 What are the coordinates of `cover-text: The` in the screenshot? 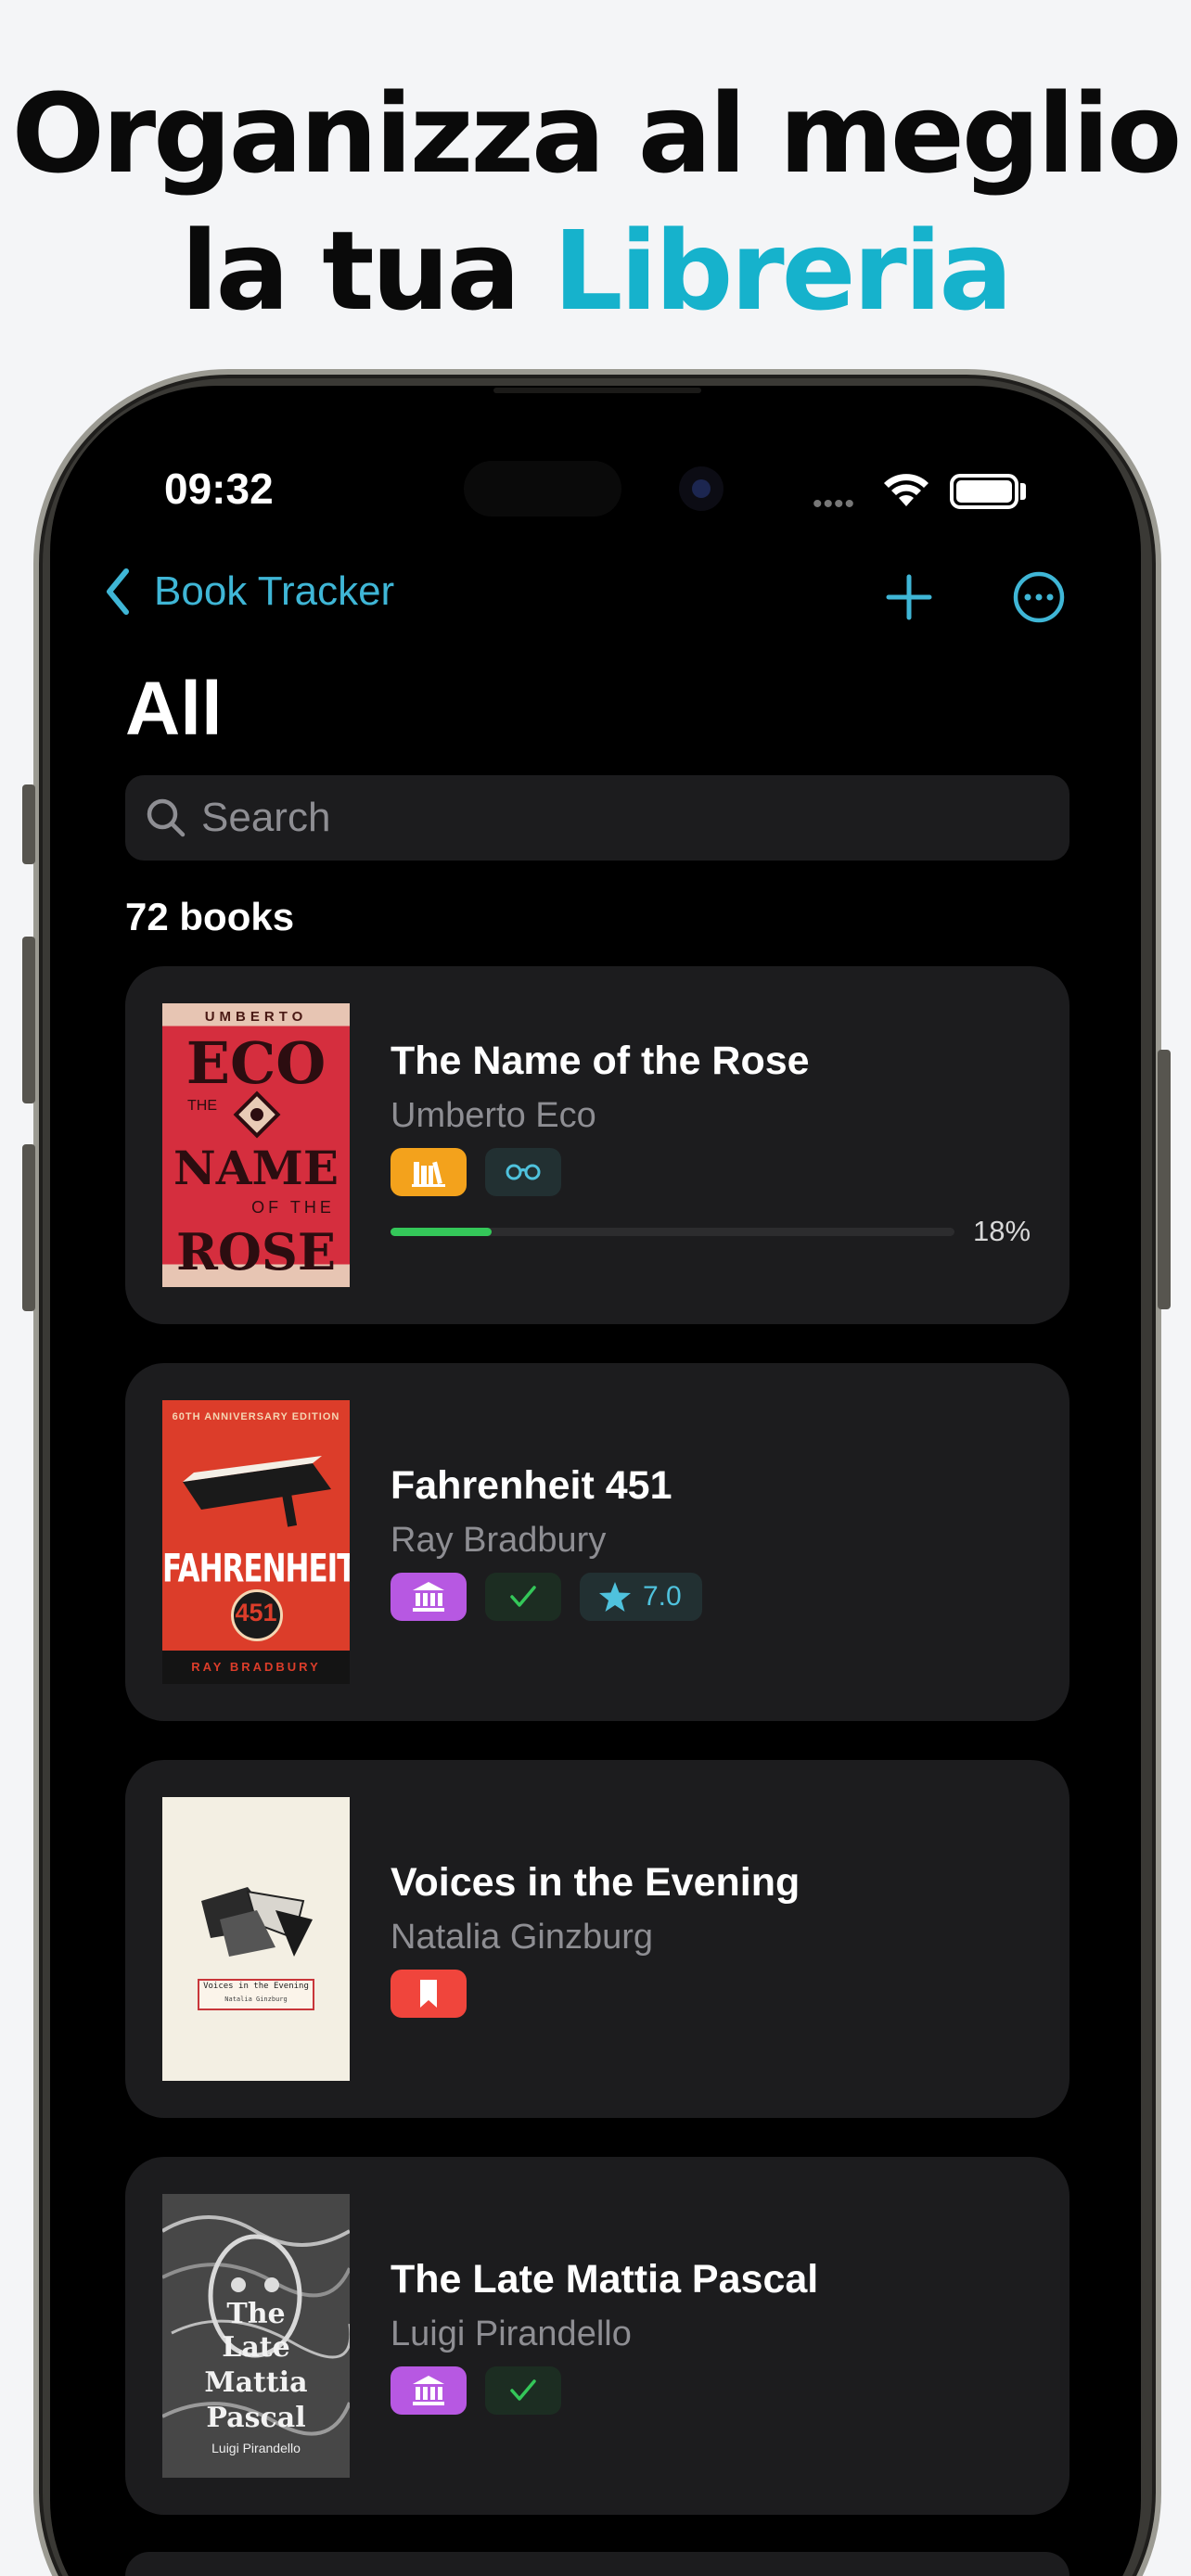 It's located at (256, 2314).